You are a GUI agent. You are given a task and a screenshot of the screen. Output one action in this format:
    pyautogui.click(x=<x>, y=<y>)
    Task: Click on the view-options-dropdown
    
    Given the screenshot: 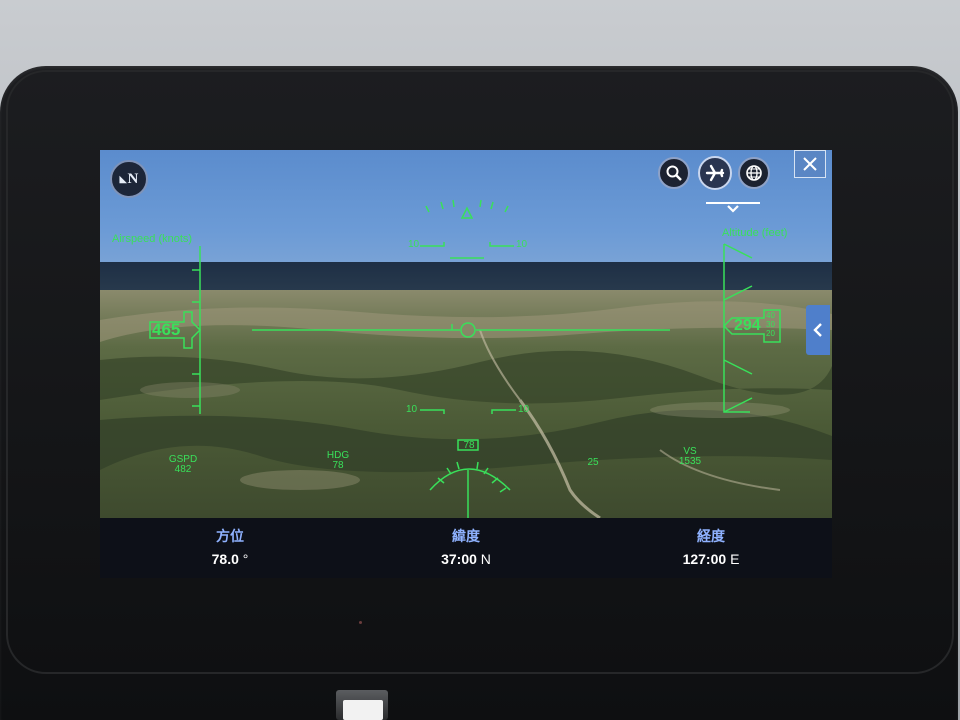 What is the action you would take?
    pyautogui.click(x=733, y=210)
    